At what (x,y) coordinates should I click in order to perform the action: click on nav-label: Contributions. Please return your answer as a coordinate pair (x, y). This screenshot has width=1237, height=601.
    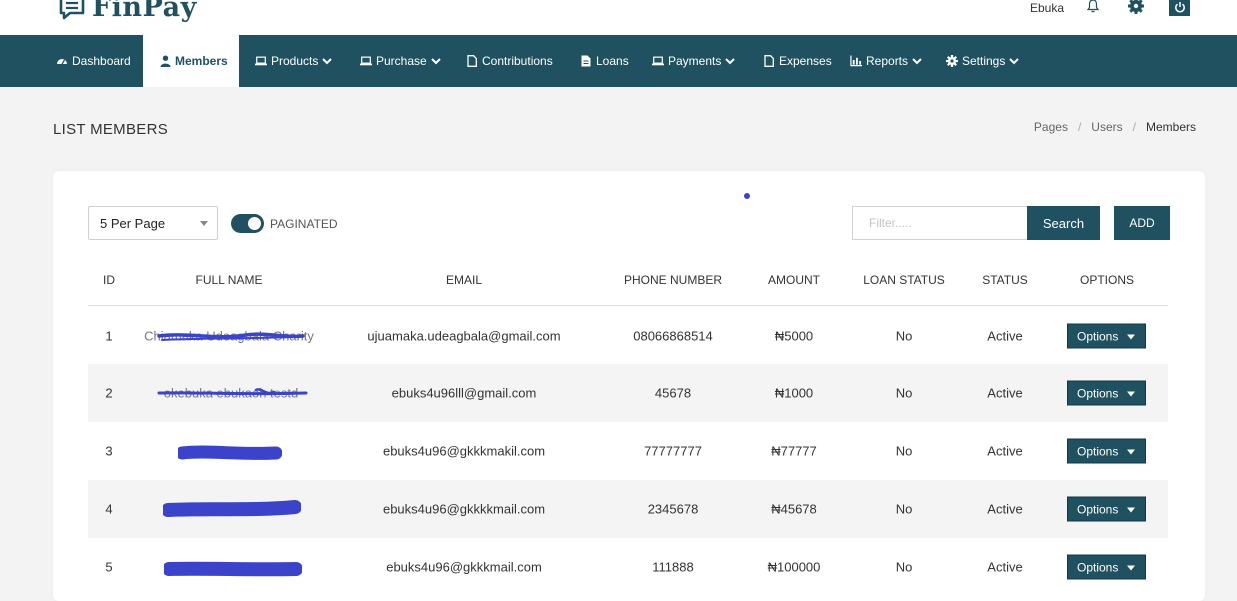
    Looking at the image, I should click on (517, 61).